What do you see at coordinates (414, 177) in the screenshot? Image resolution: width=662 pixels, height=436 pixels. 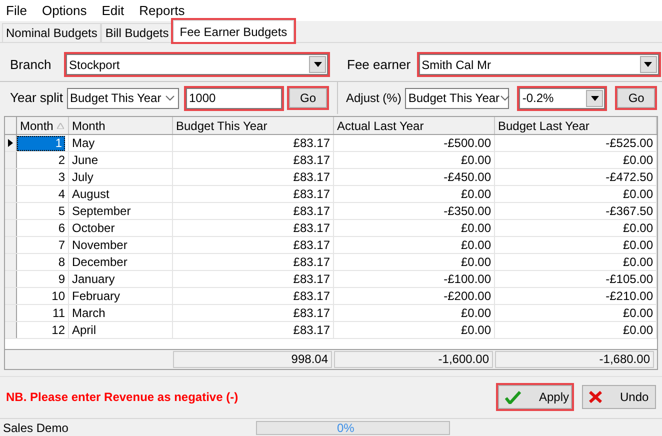 I see `table-cell: -£450.00` at bounding box center [414, 177].